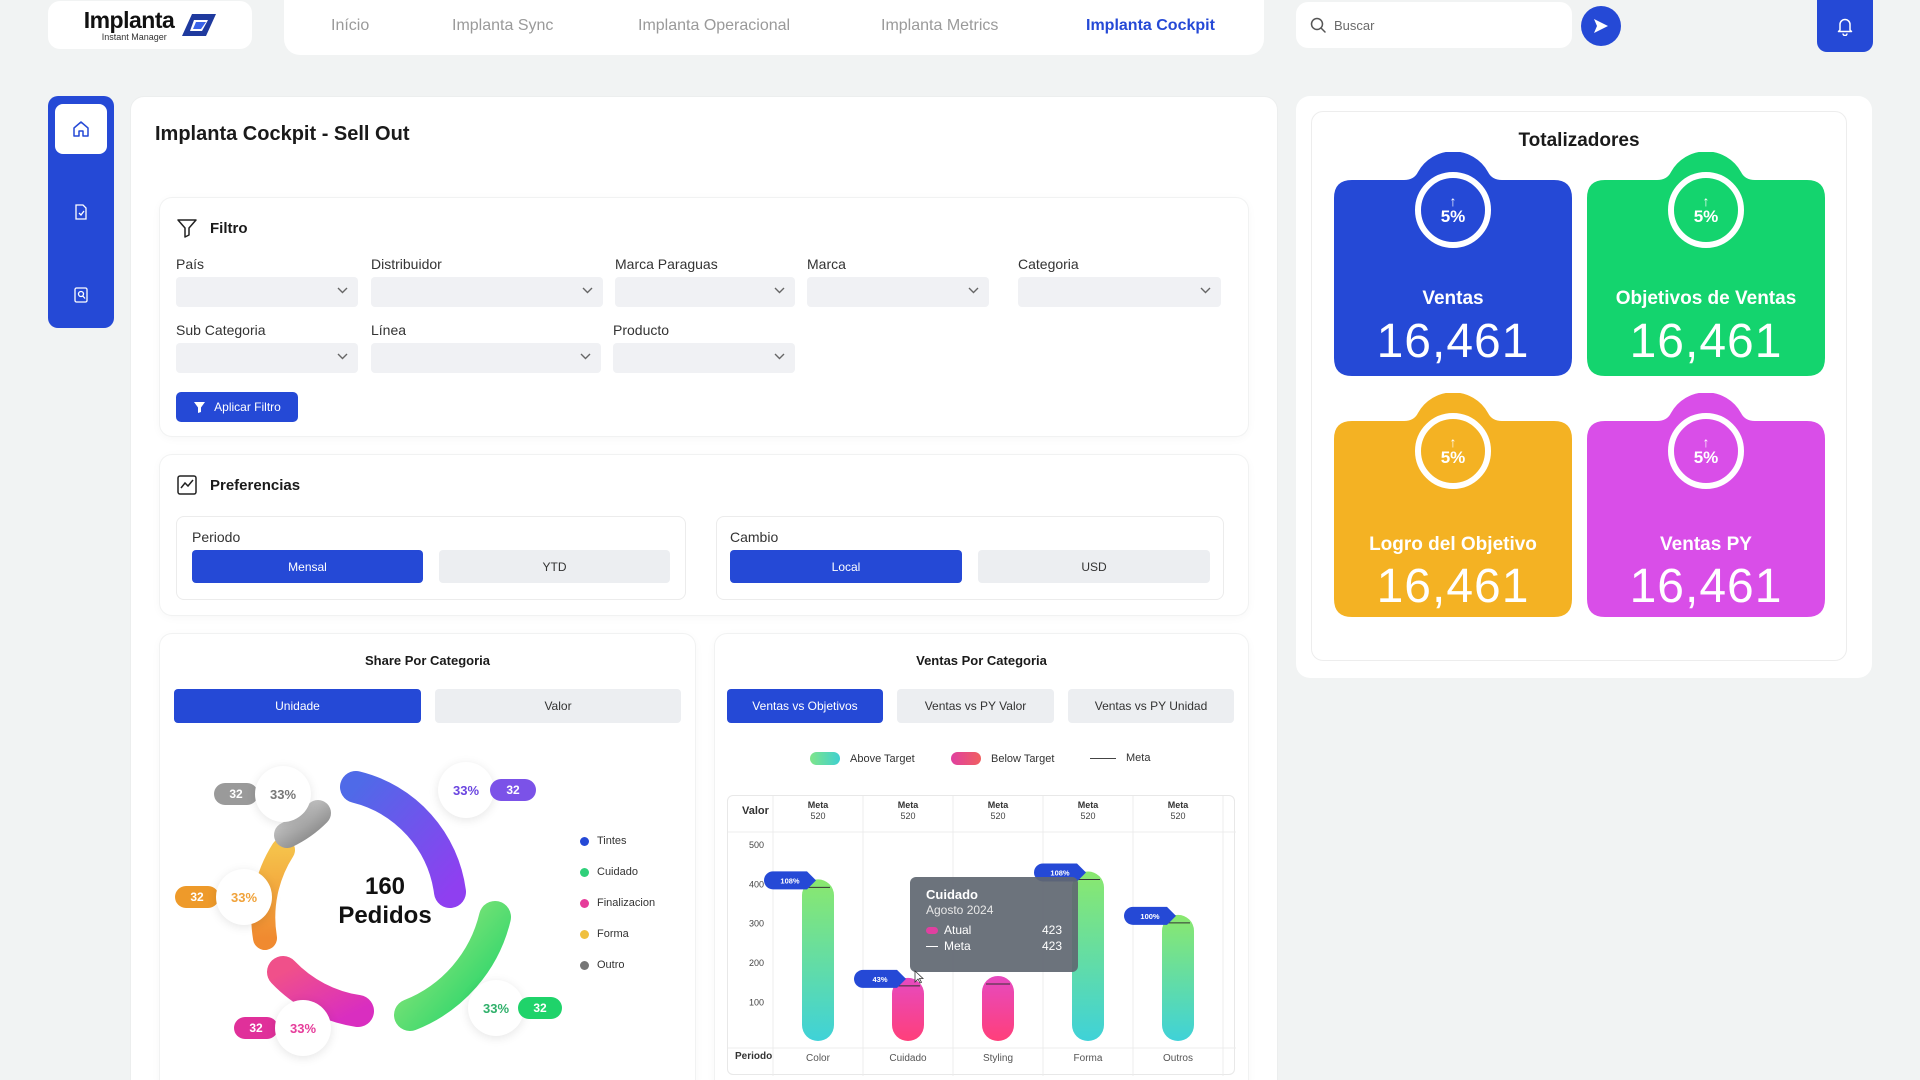  I want to click on trend-chart-icon, so click(187, 485).